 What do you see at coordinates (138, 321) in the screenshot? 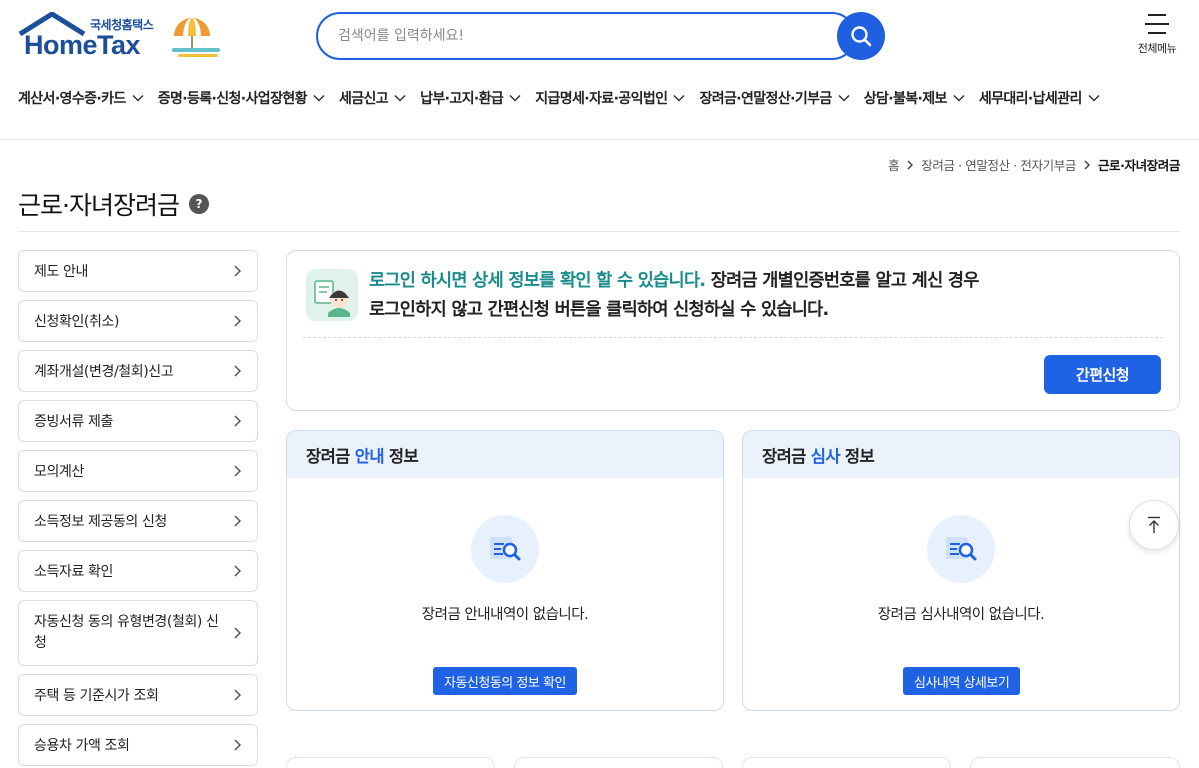
I see `side-item-application-check: 신청확인(취소)` at bounding box center [138, 321].